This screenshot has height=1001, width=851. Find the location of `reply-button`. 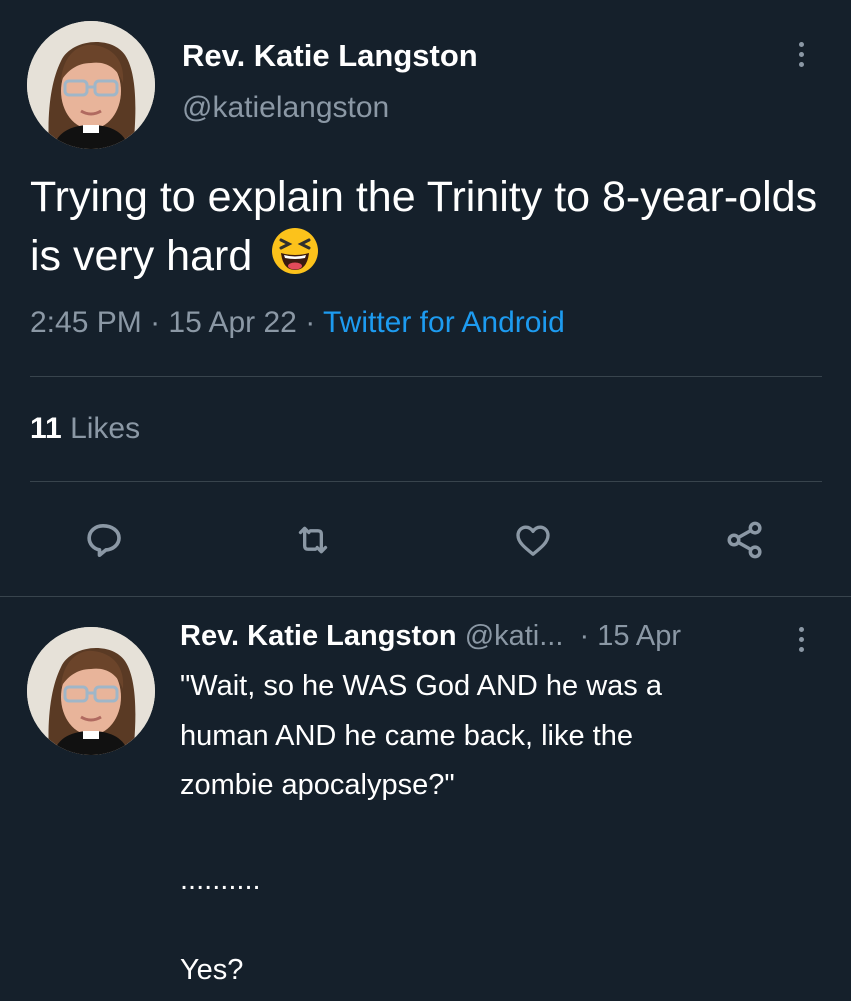

reply-button is located at coordinates (103, 540).